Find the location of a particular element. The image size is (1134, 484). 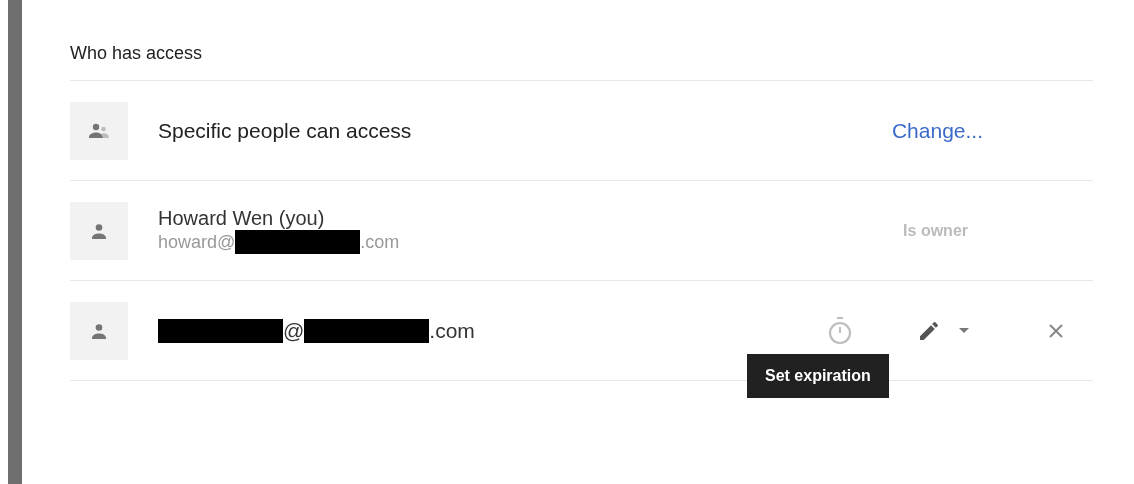

caret-icon is located at coordinates (964, 330).